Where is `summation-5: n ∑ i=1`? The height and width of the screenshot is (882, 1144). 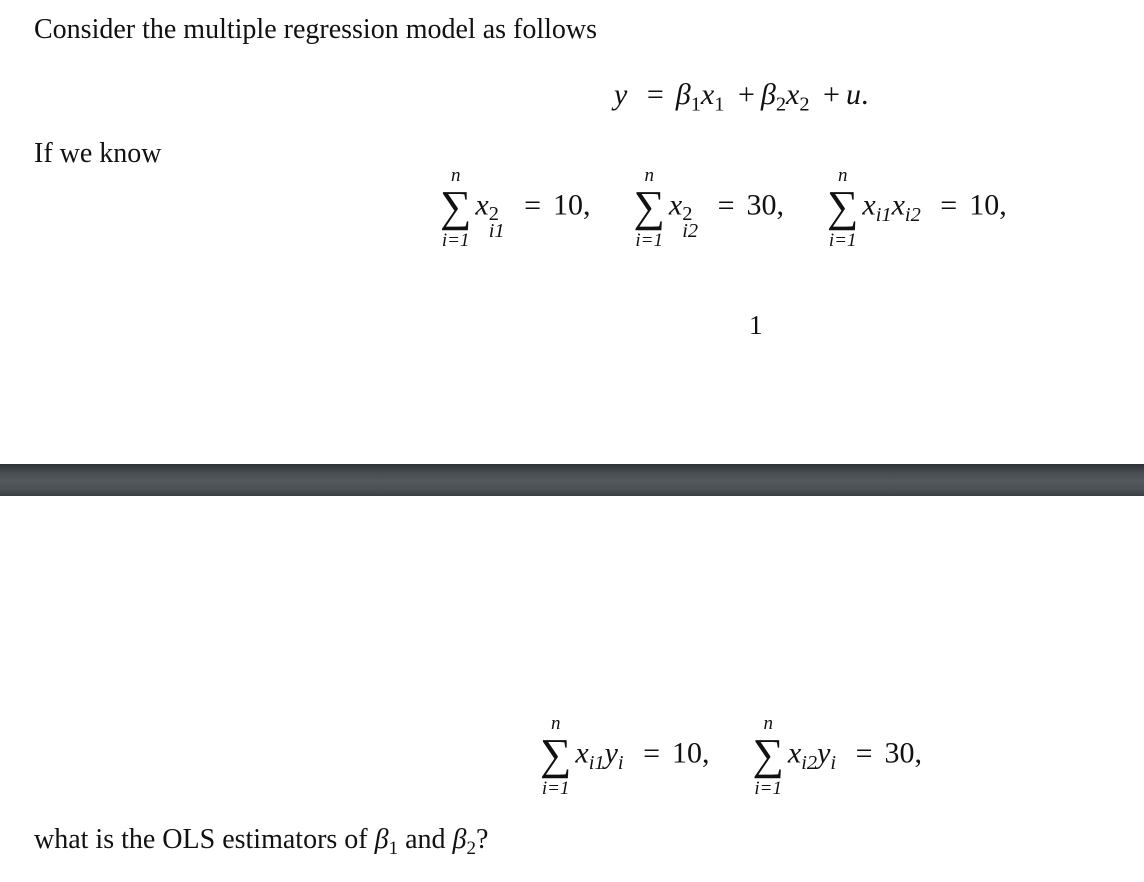
summation-5: n ∑ i=1 is located at coordinates (768, 756).